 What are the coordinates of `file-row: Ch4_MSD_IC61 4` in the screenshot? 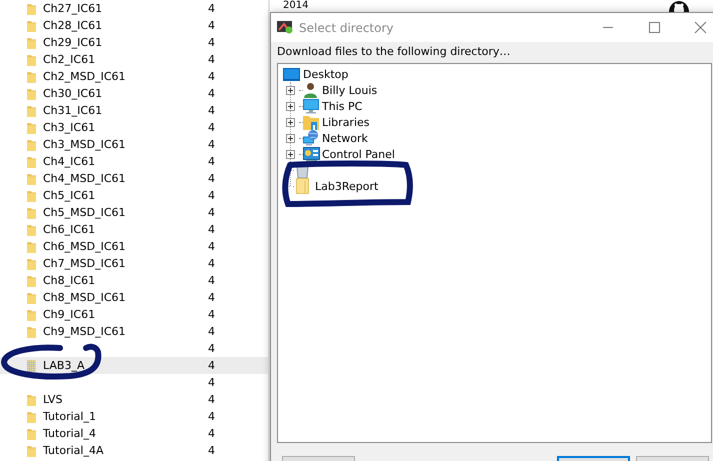 It's located at (134, 178).